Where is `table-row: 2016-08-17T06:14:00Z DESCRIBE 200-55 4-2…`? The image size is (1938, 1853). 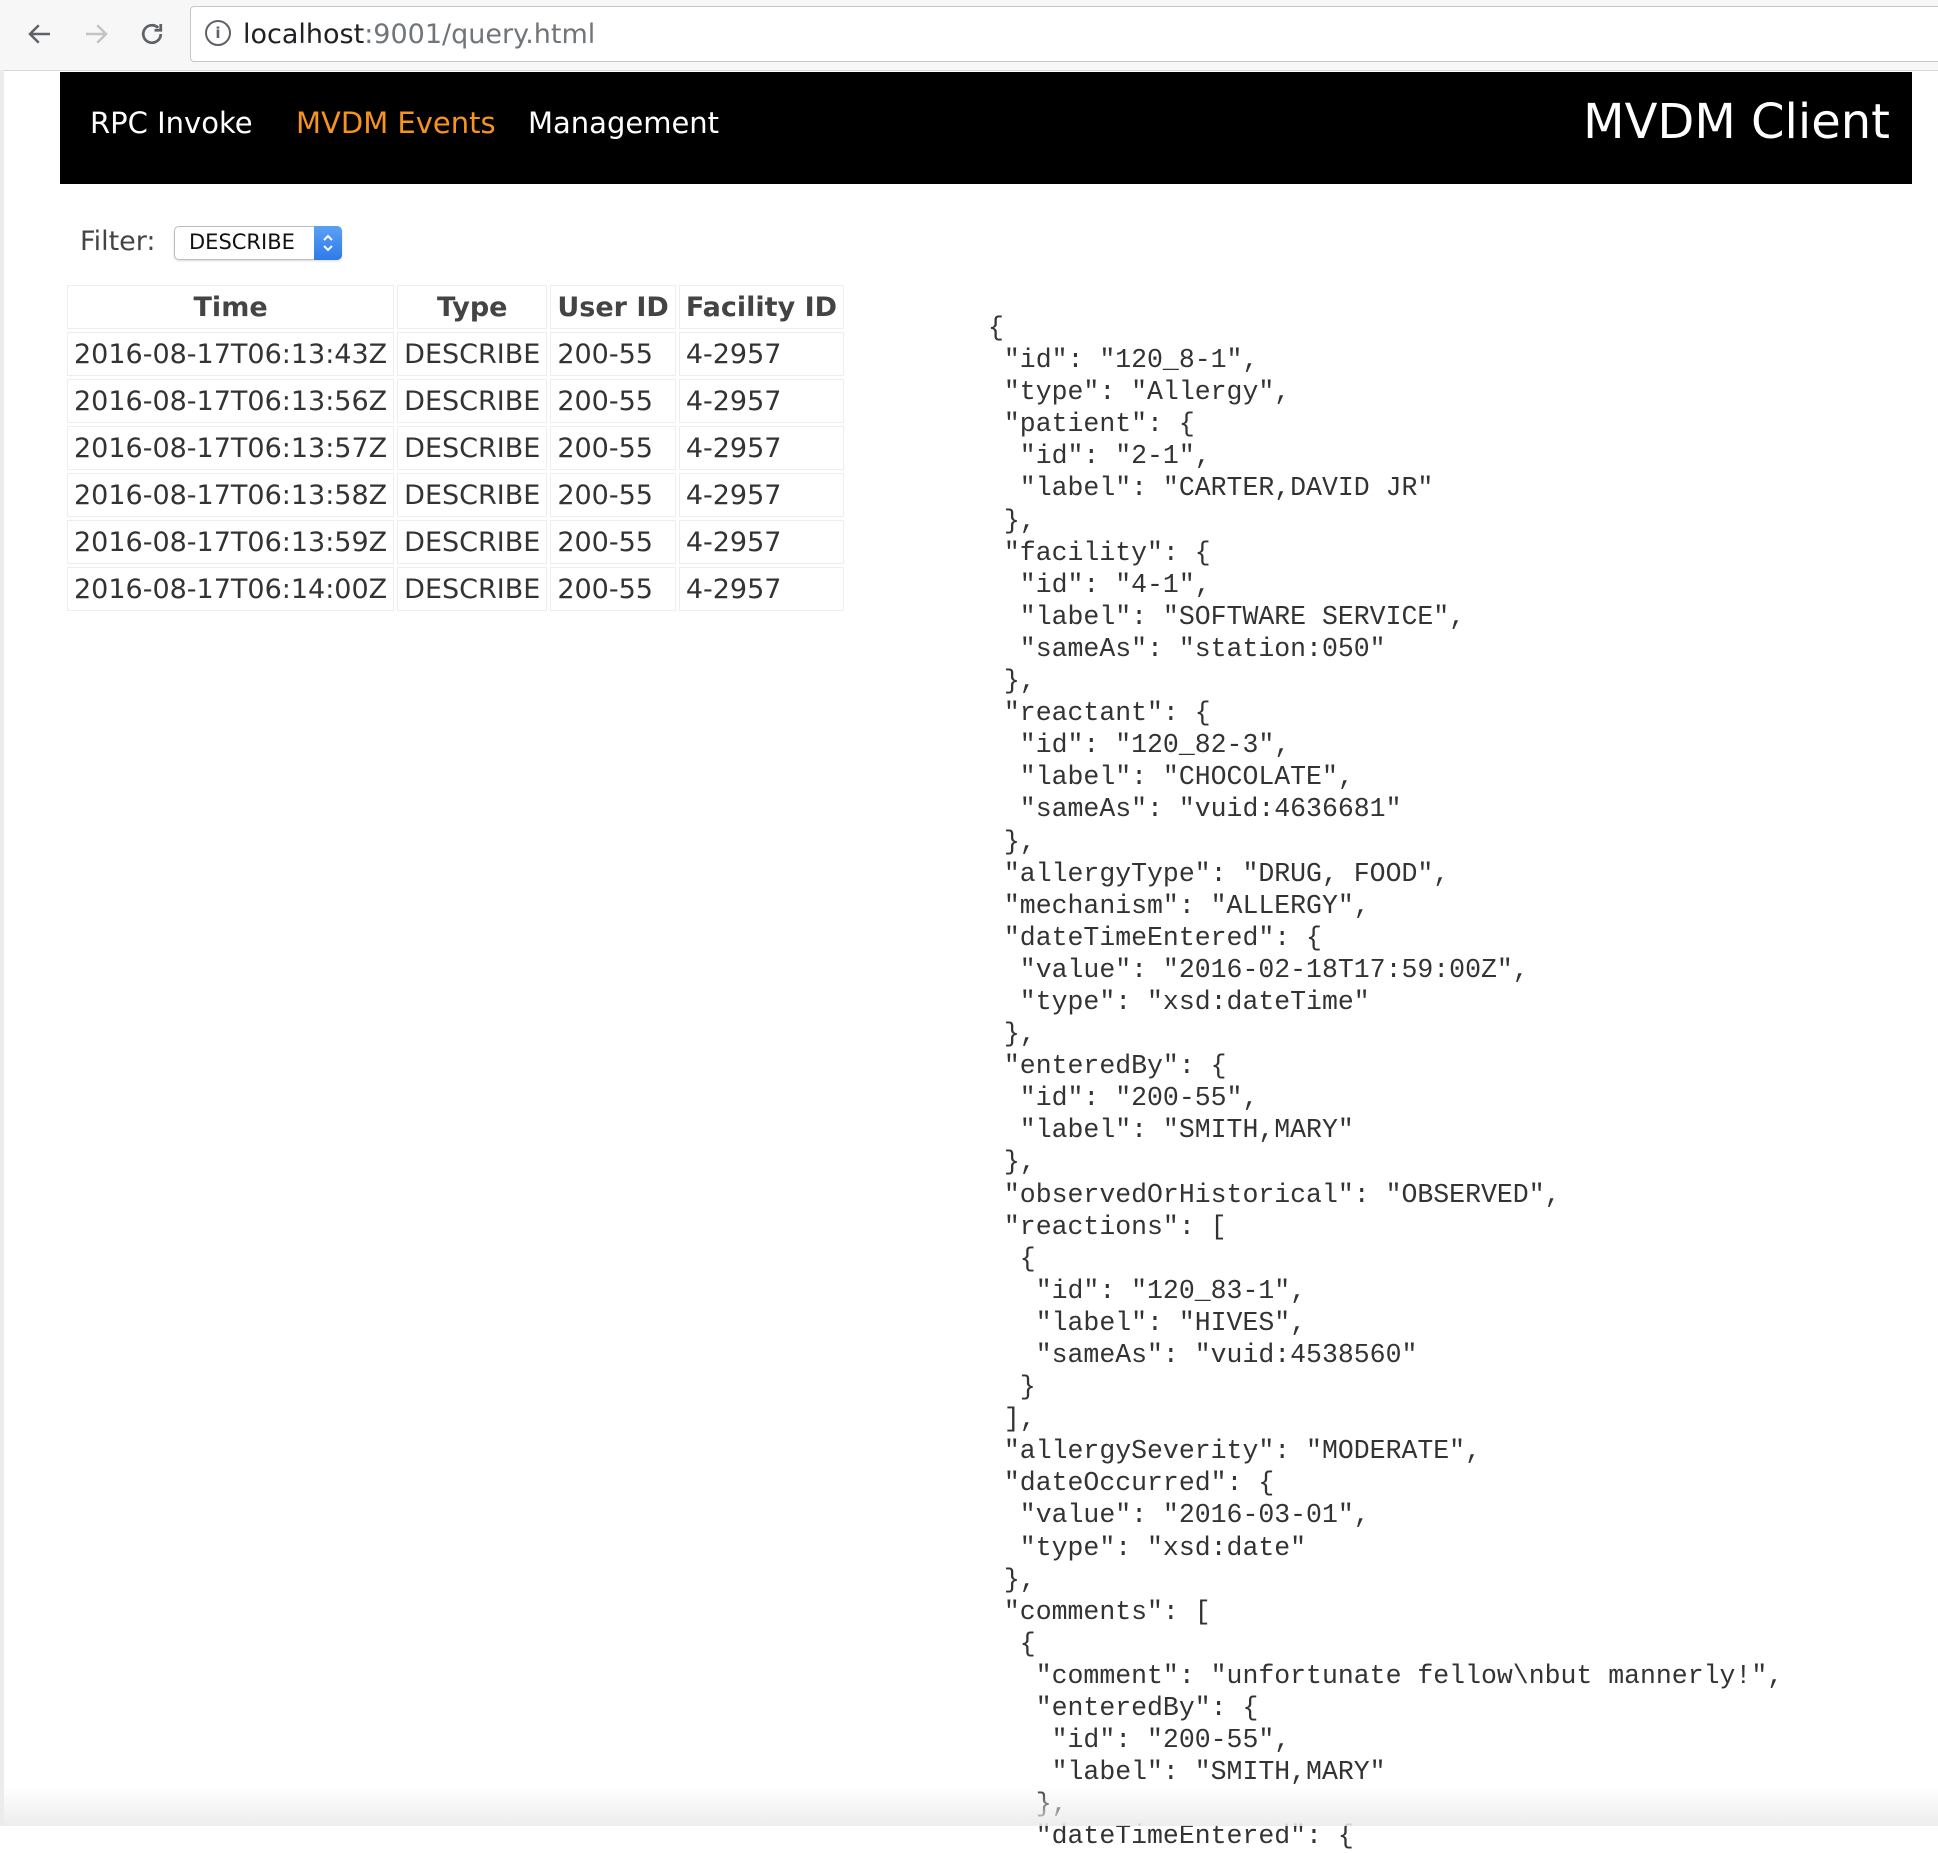
table-row: 2016-08-17T06:14:00Z DESCRIBE 200-55 4-2… is located at coordinates (456, 589).